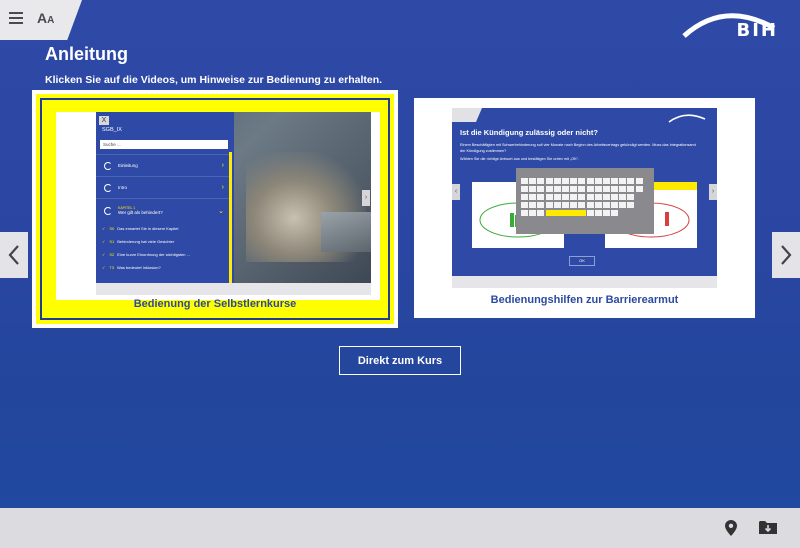 Image resolution: width=800 pixels, height=548 pixels. I want to click on page-title: Anleitung, so click(86, 54).